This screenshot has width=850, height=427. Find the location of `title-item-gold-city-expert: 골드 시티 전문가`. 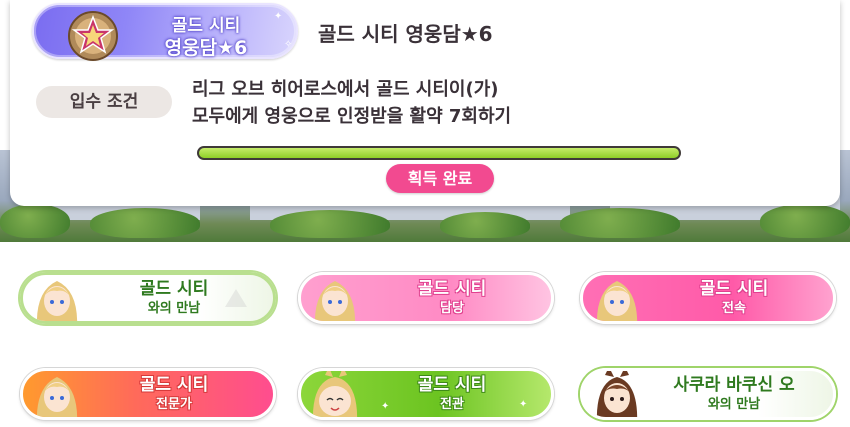

title-item-gold-city-expert: 골드 시티 전문가 is located at coordinates (148, 394).